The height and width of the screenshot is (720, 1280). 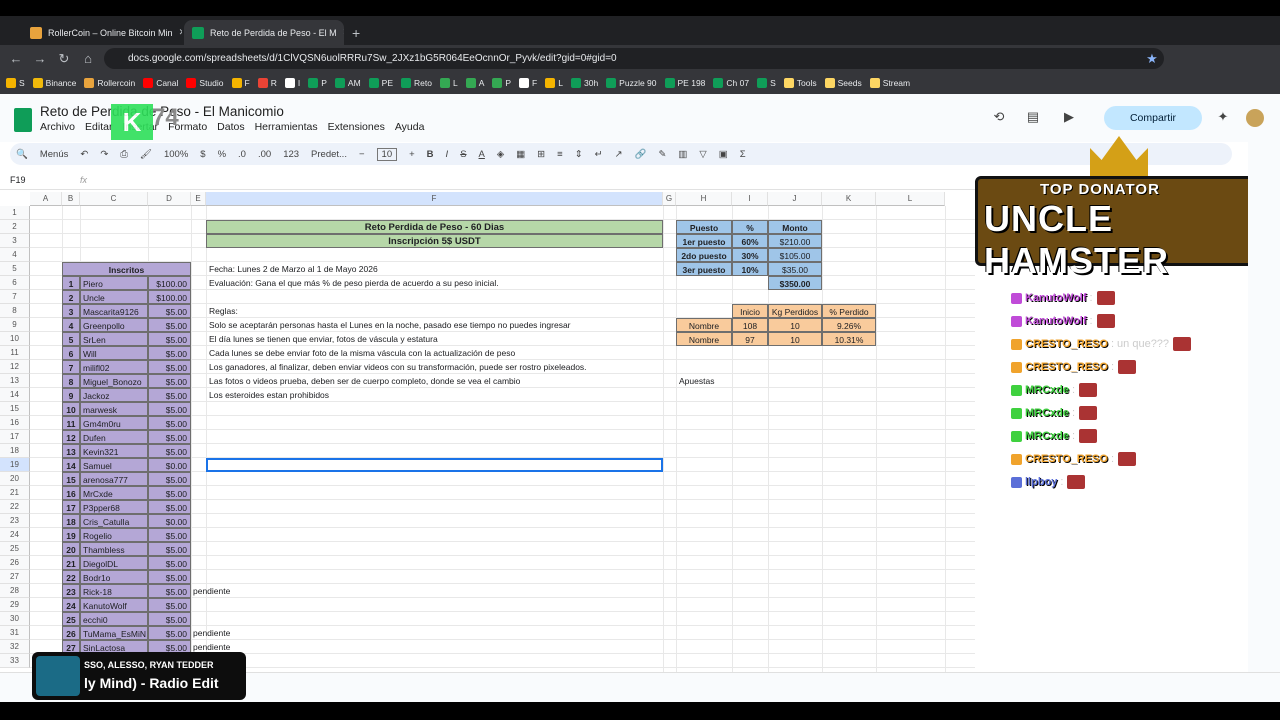 What do you see at coordinates (15, 311) in the screenshot?
I see `row-header: 8` at bounding box center [15, 311].